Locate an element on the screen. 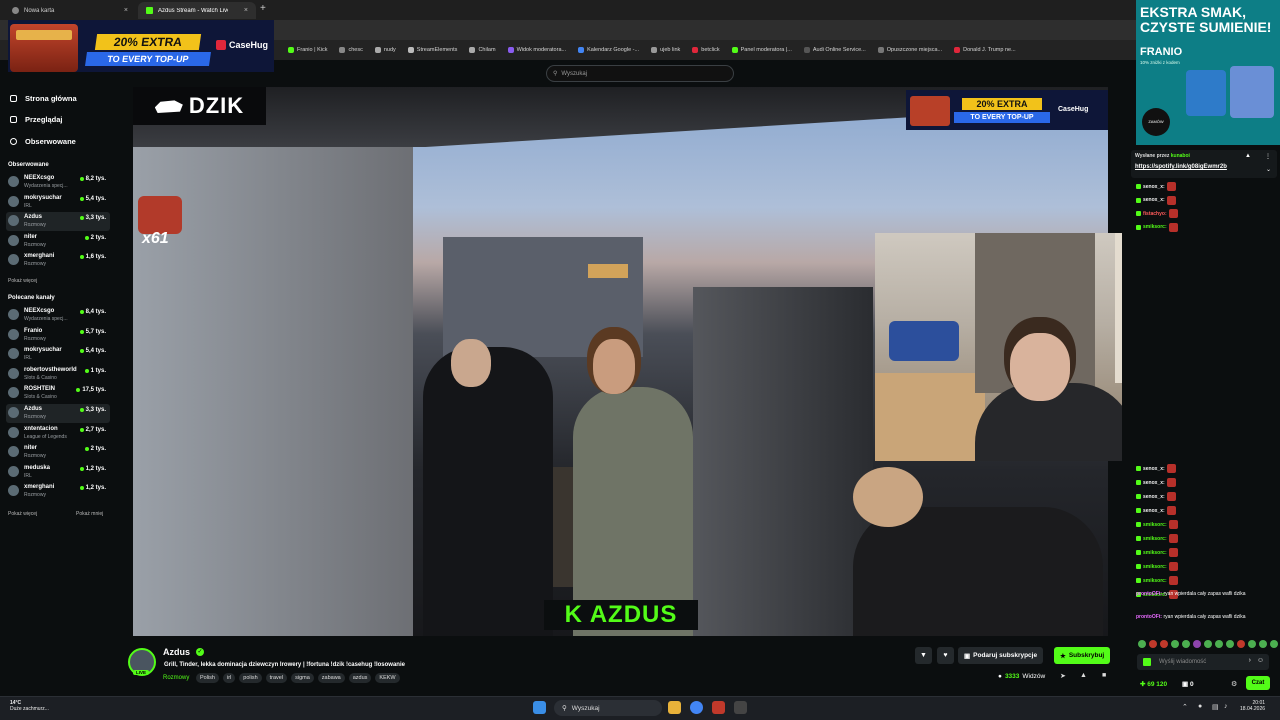  bookmark-item: ujeb link is located at coordinates (665, 50).